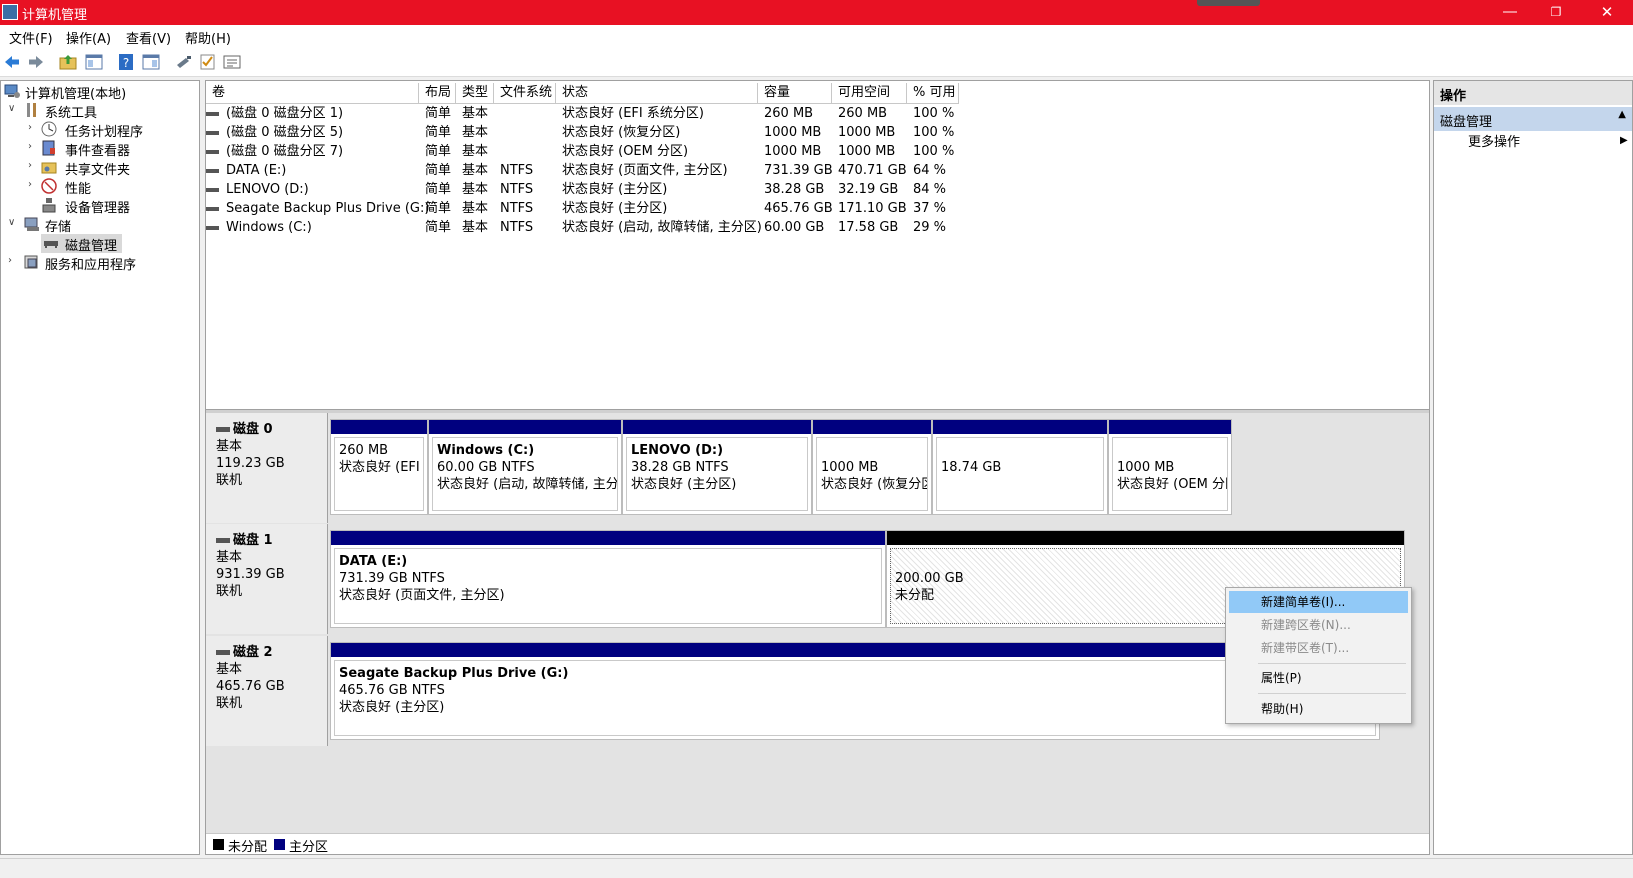 This screenshot has width=1633, height=878. I want to click on partition-size: 731.39 GB NTFS, so click(392, 578).